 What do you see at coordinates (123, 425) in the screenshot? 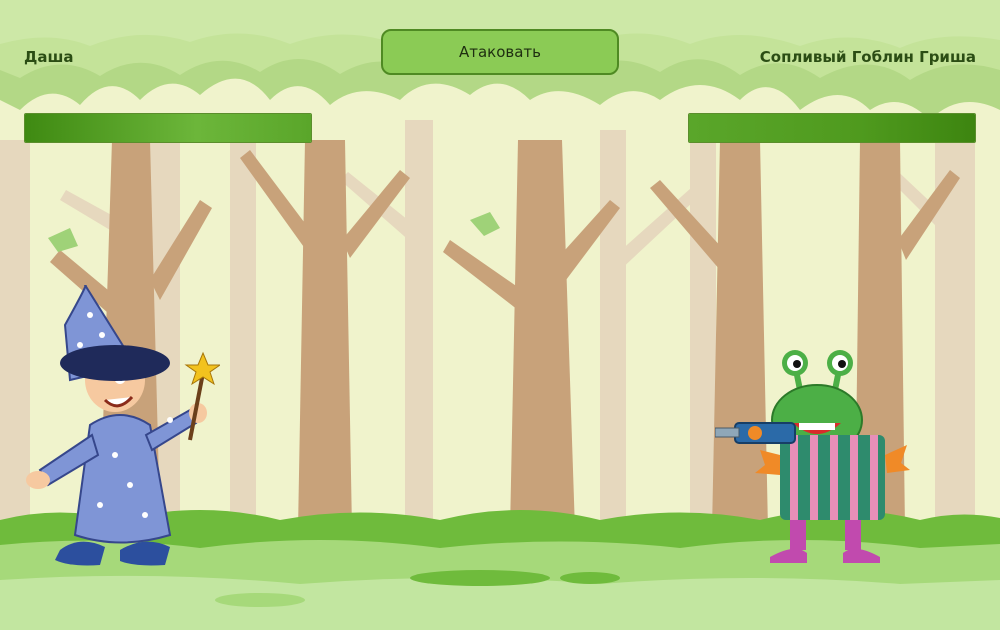
I see `wizard-character` at bounding box center [123, 425].